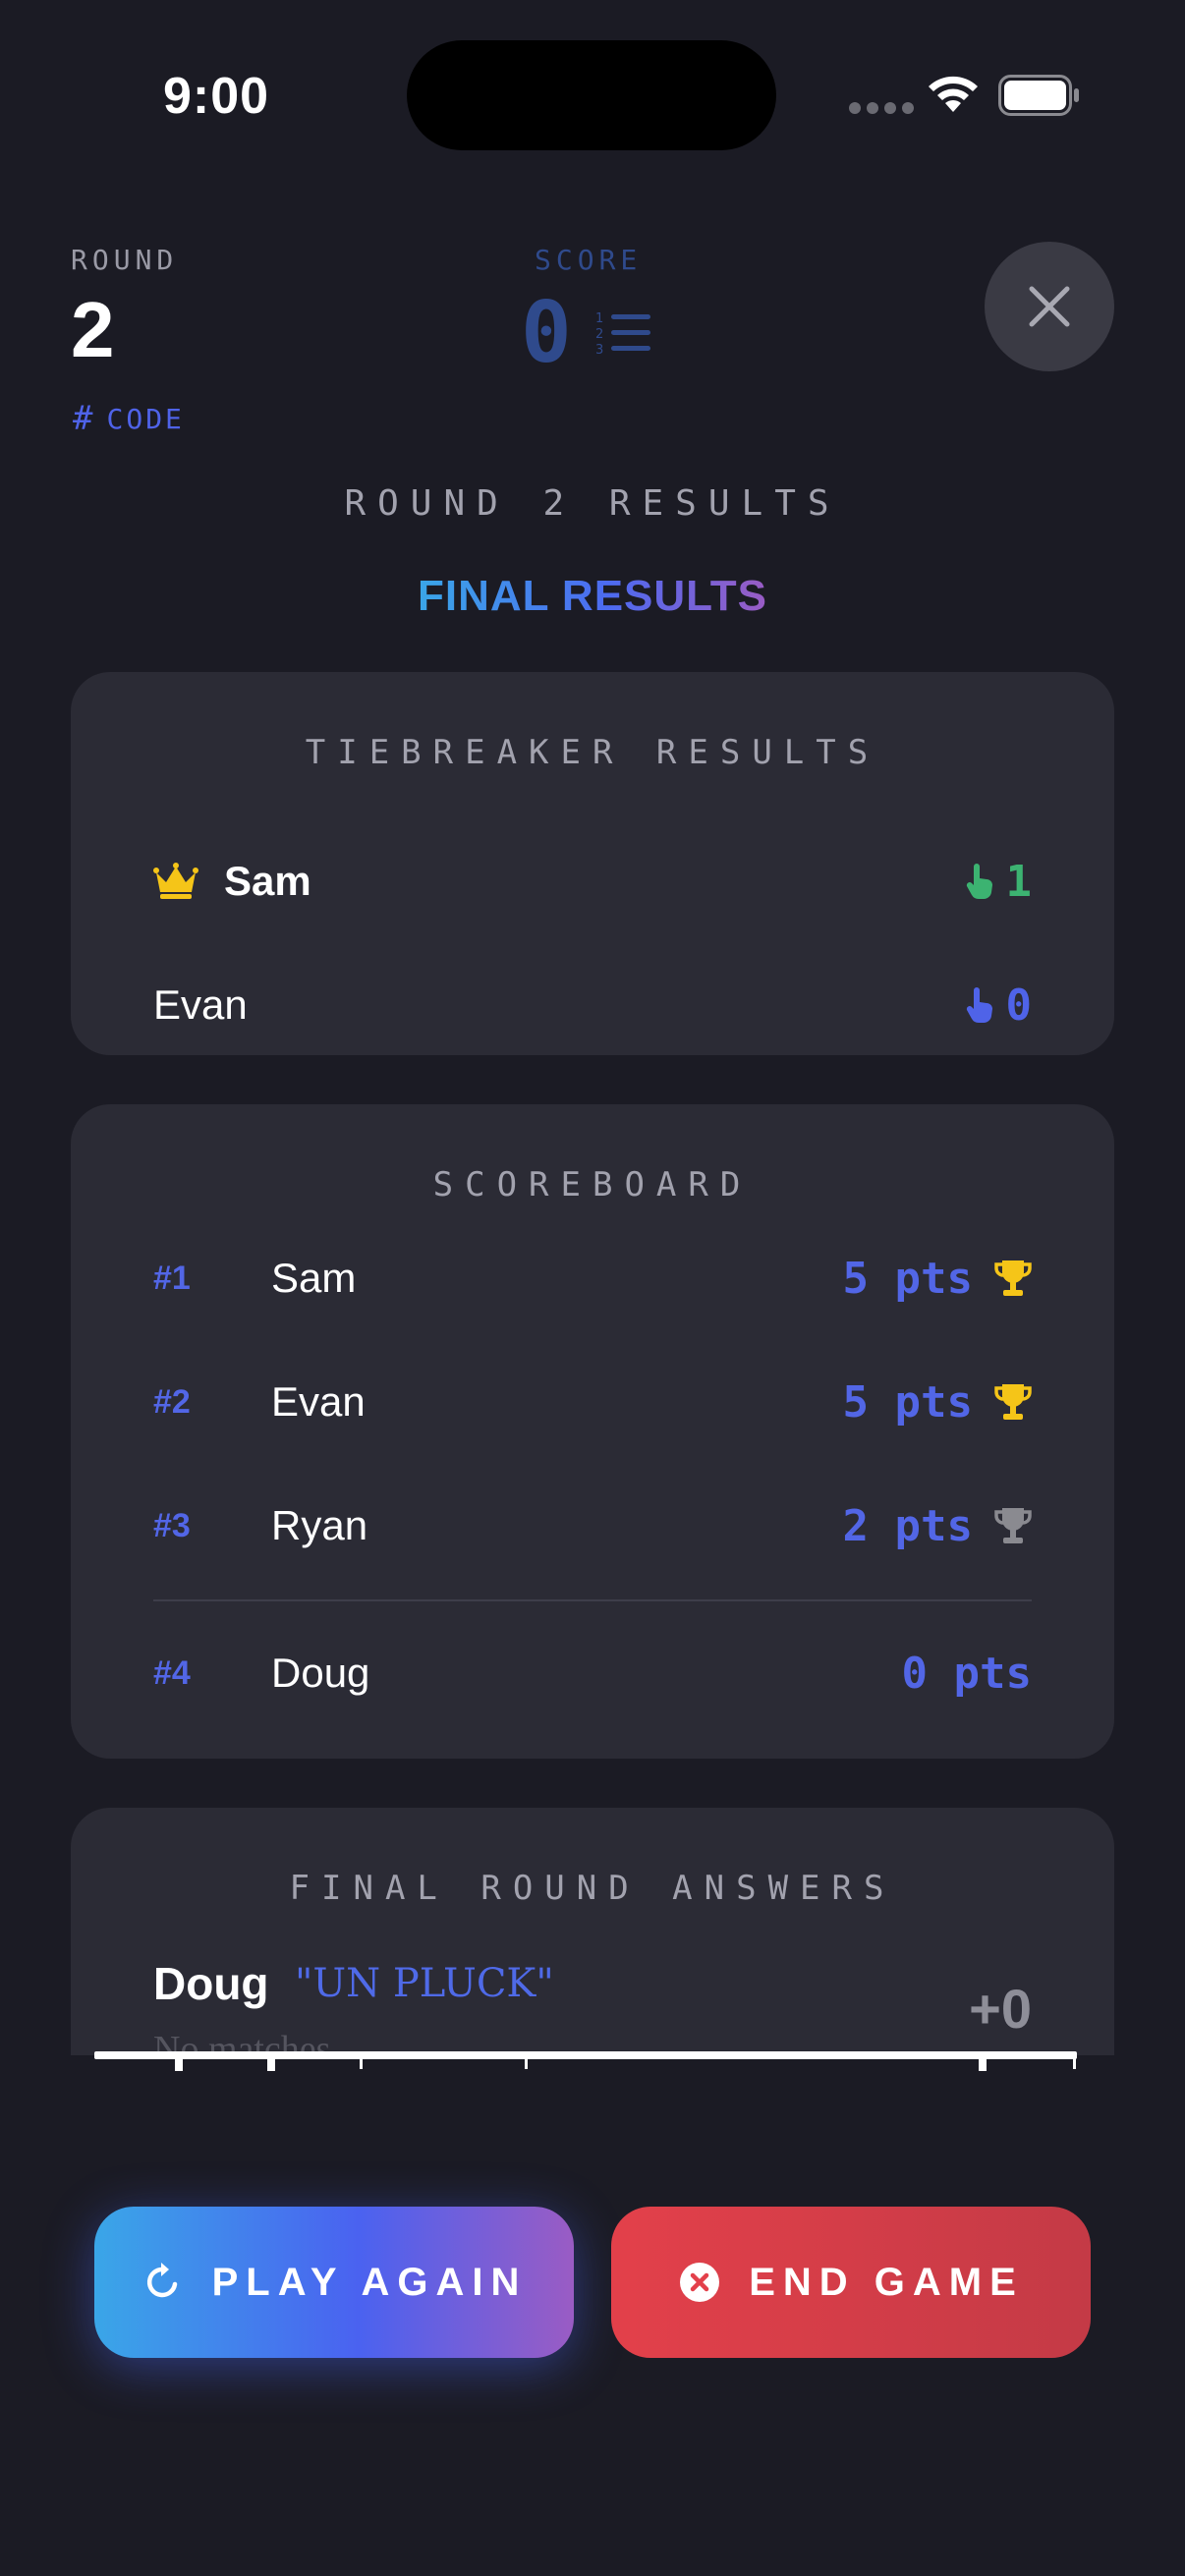  Describe the element at coordinates (314, 1278) in the screenshot. I see `player-name: Sam` at that location.